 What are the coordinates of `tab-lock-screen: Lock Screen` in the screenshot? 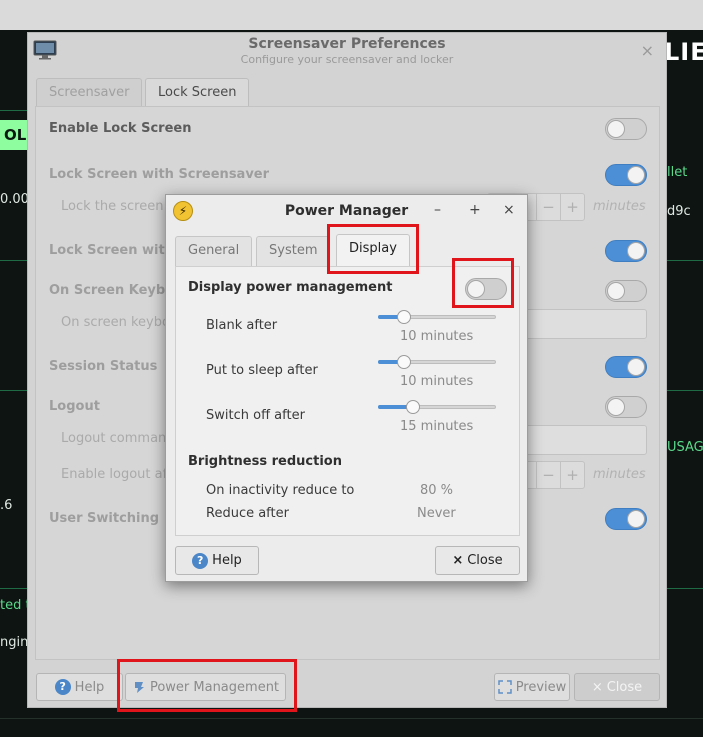 It's located at (197, 92).